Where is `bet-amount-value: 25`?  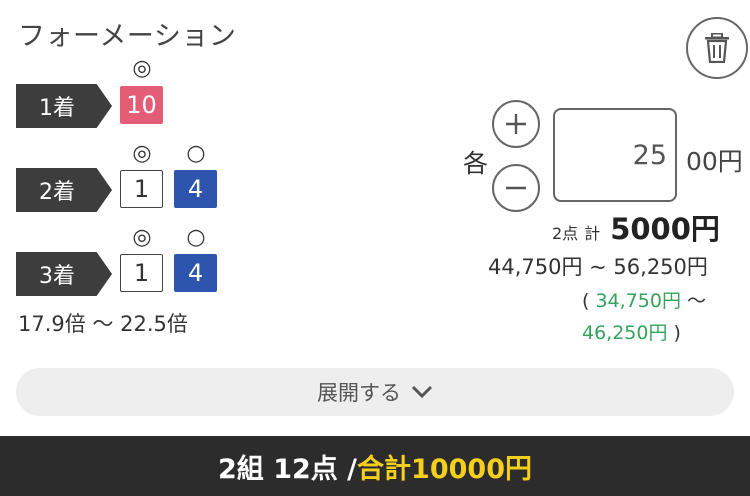
bet-amount-value: 25 is located at coordinates (649, 155).